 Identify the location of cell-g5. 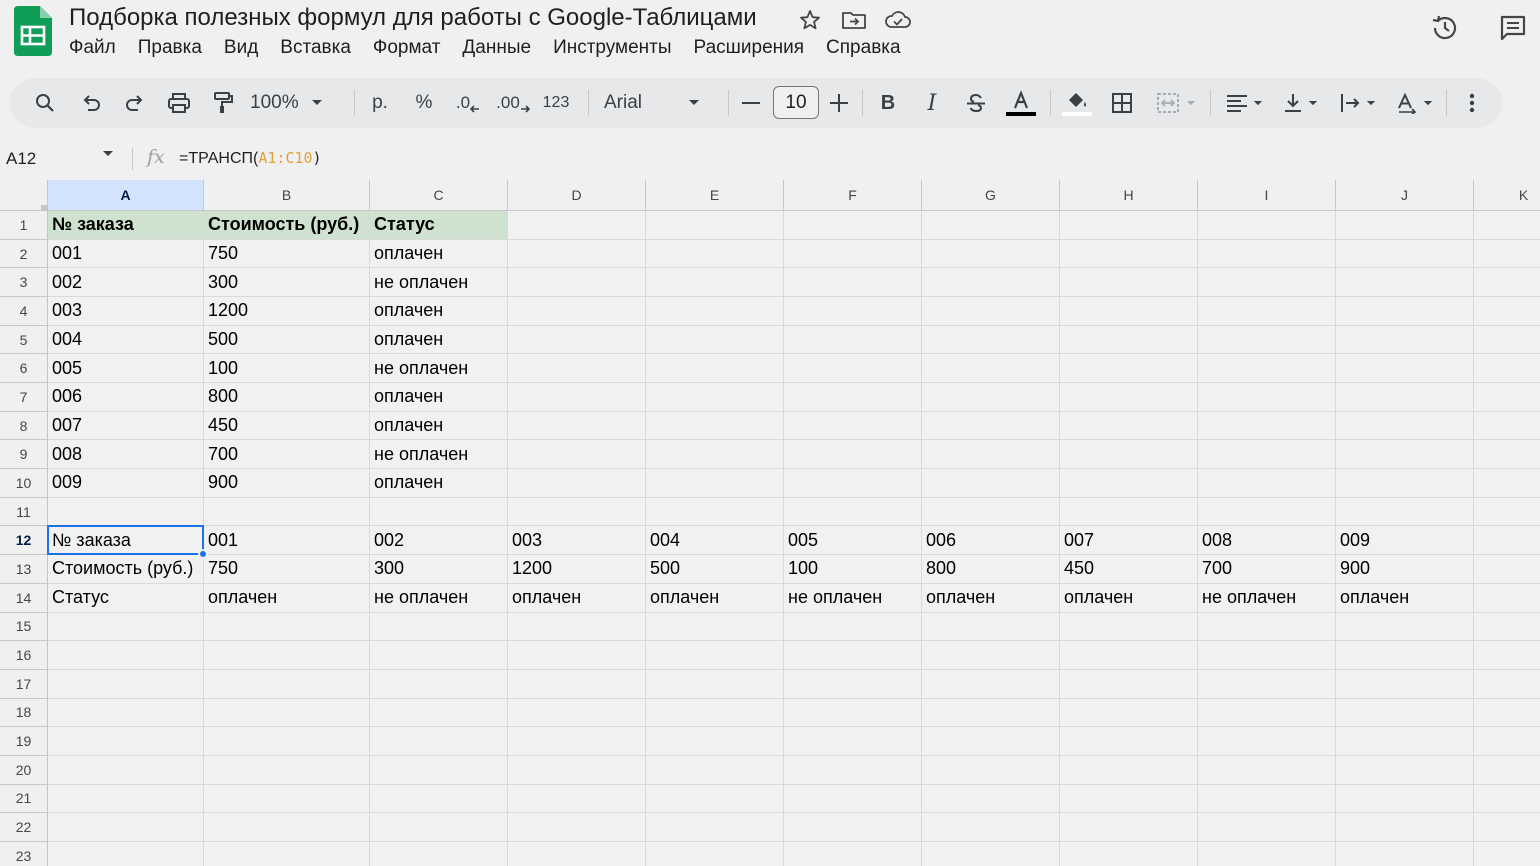
(991, 340).